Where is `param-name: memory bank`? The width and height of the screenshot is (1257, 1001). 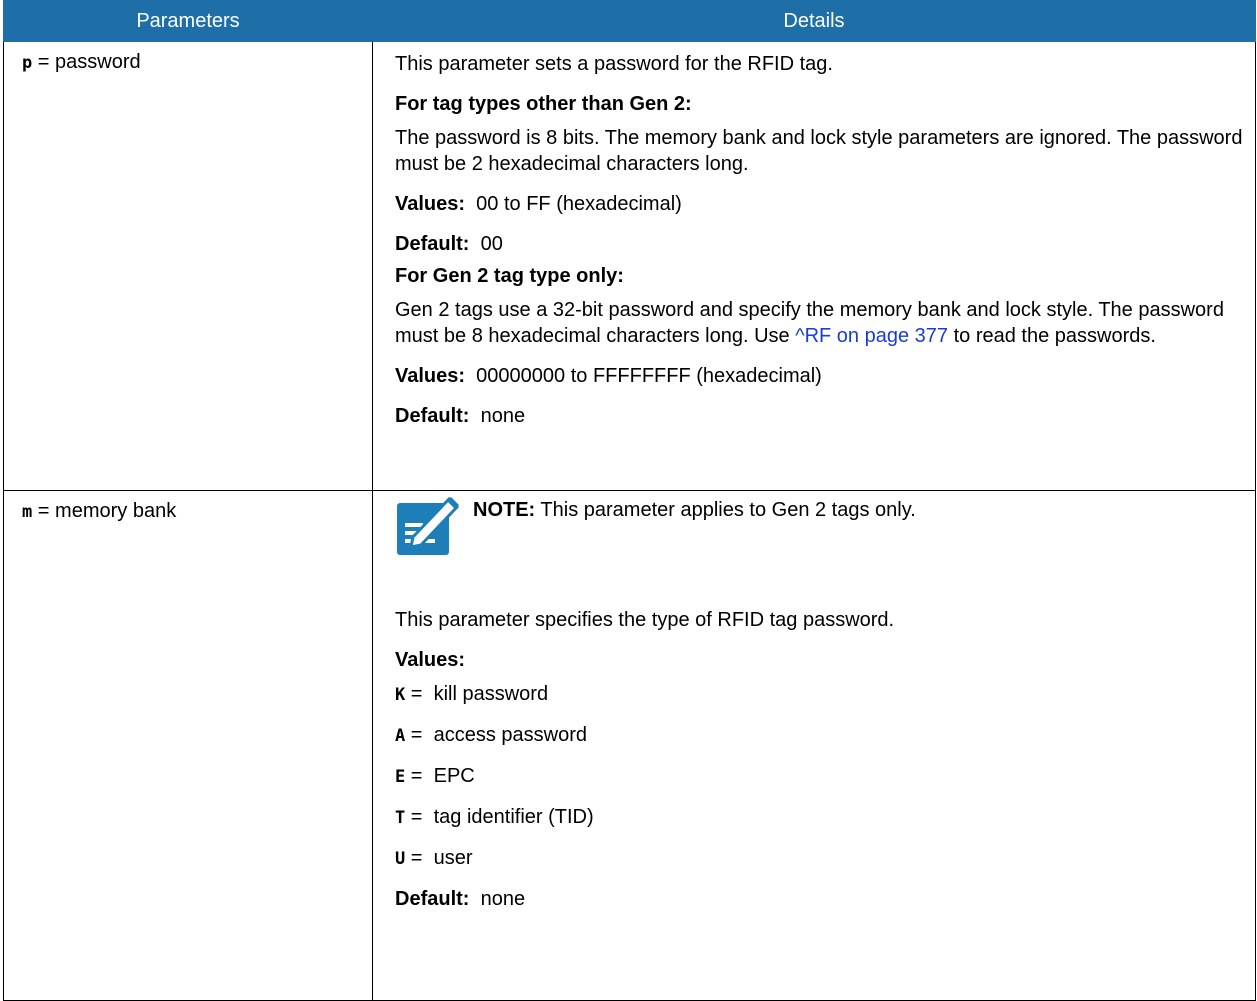
param-name: memory bank is located at coordinates (116, 511).